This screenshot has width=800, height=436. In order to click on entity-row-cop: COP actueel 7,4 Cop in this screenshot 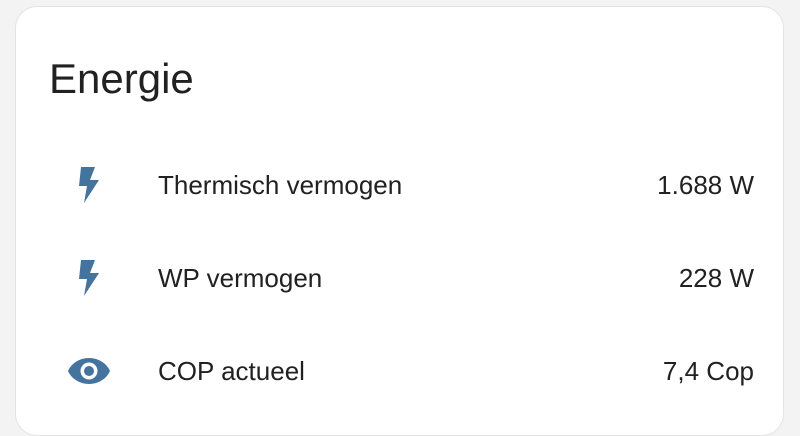, I will do `click(400, 371)`.